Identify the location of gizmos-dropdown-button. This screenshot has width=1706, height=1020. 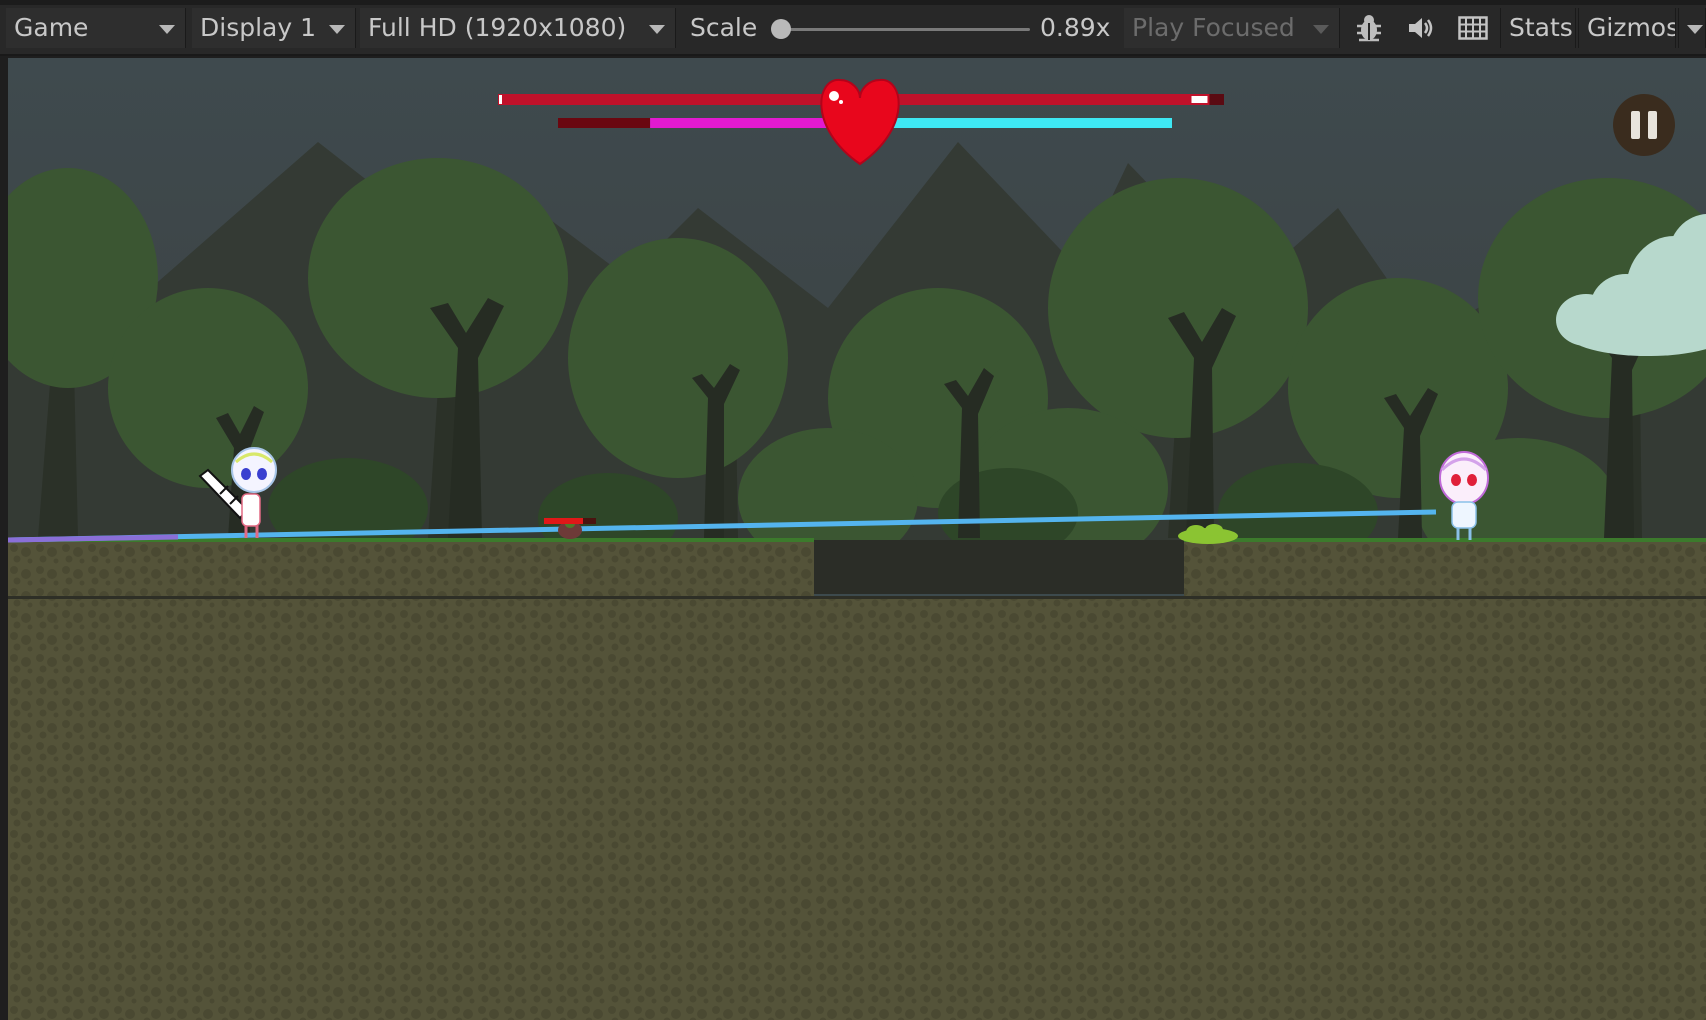
(1692, 28).